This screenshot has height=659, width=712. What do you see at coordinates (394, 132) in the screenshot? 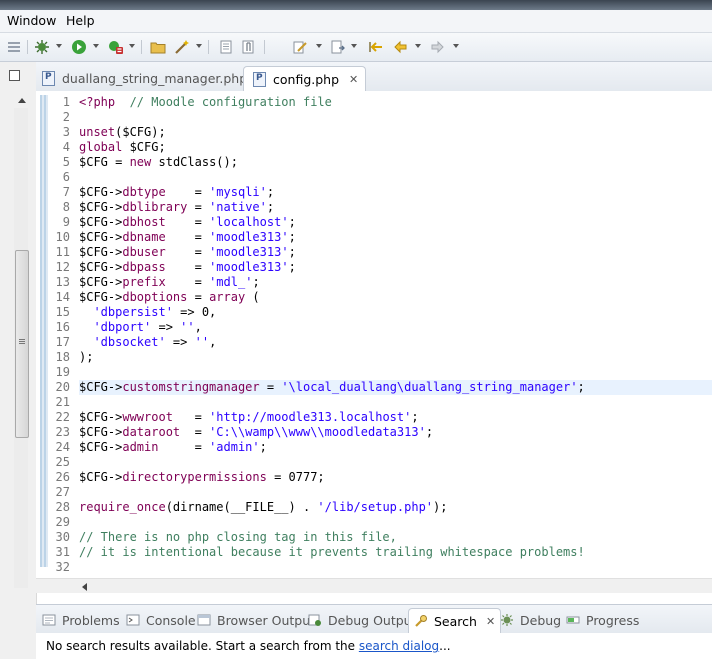
I see `code-line: unset($CFG);` at bounding box center [394, 132].